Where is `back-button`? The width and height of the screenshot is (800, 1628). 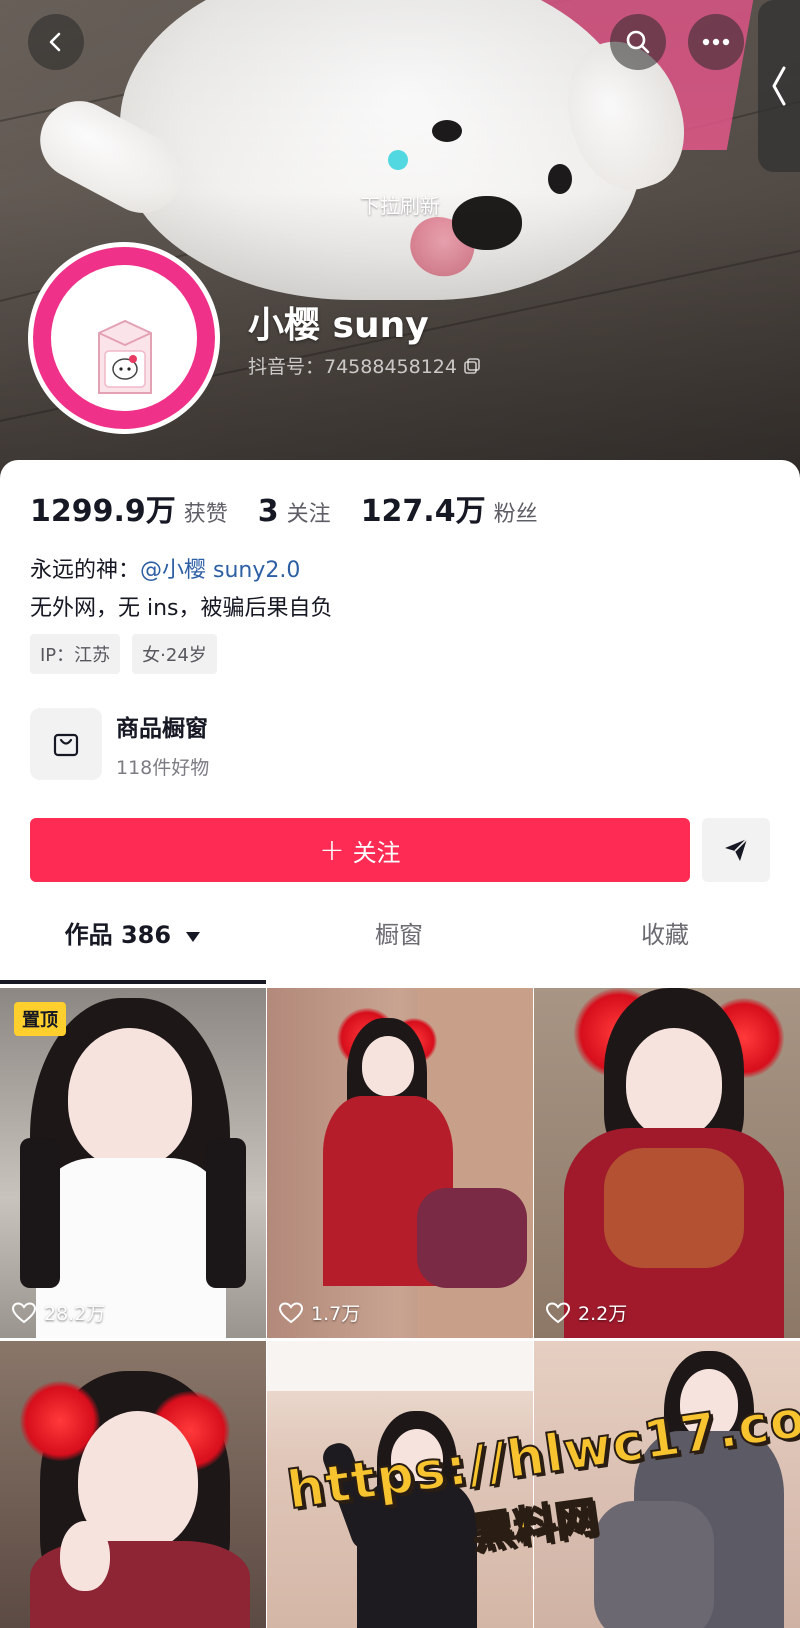
back-button is located at coordinates (56, 42).